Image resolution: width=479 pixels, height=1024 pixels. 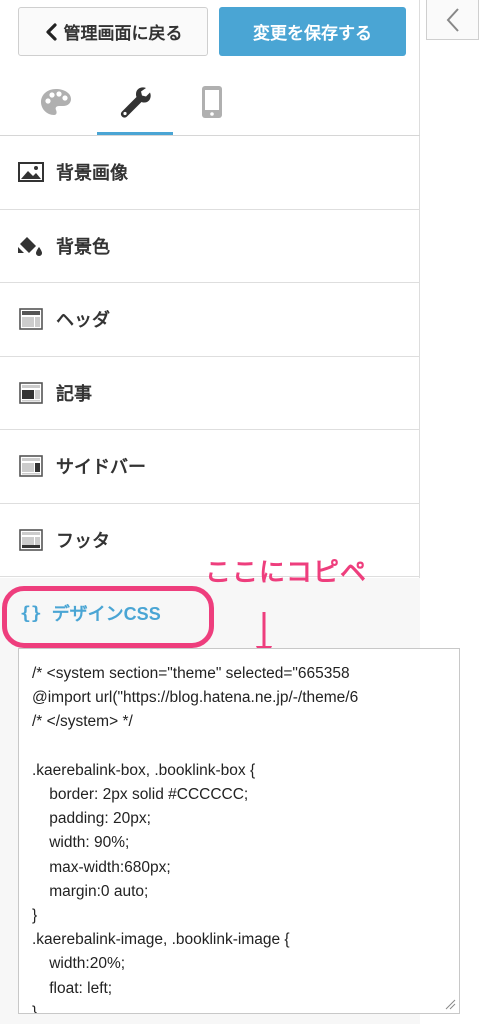 I want to click on menu-item-label: サイドバー, so click(x=101, y=467).